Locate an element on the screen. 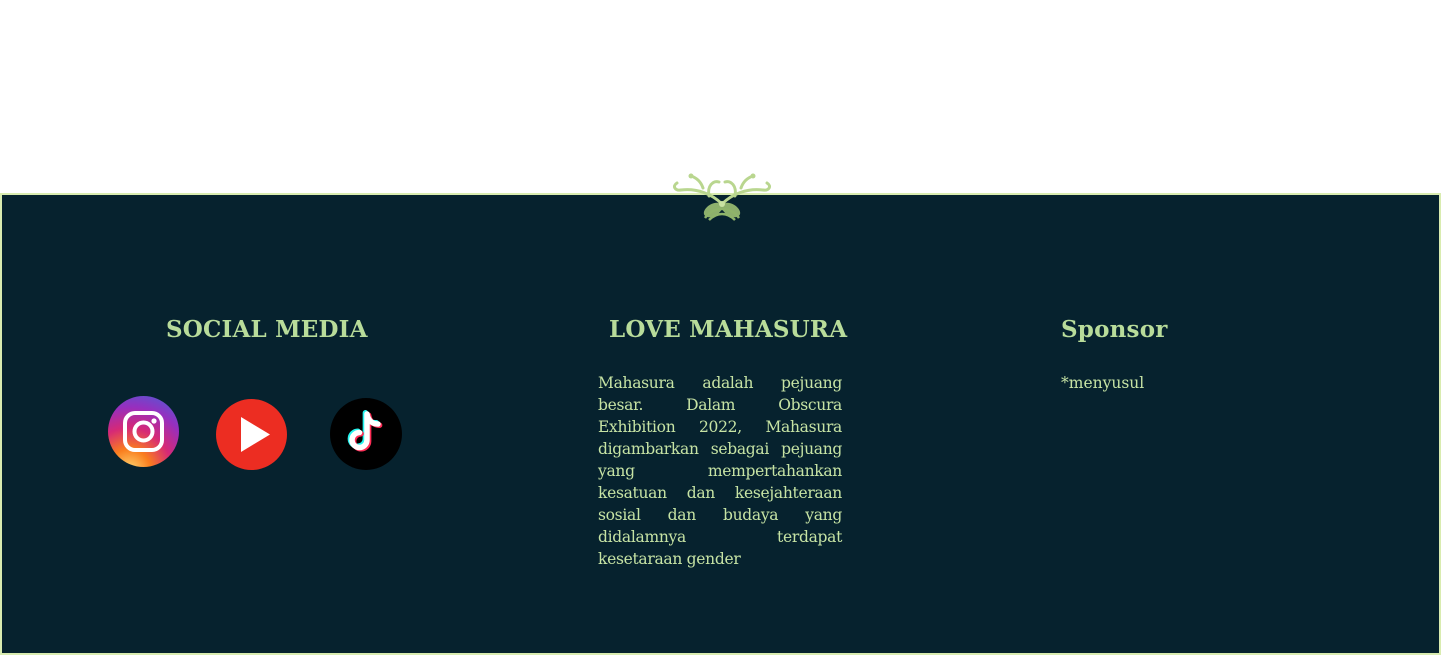 This screenshot has height=655, width=1441. social-media-title: SOCIAL MEDIA is located at coordinates (267, 329).